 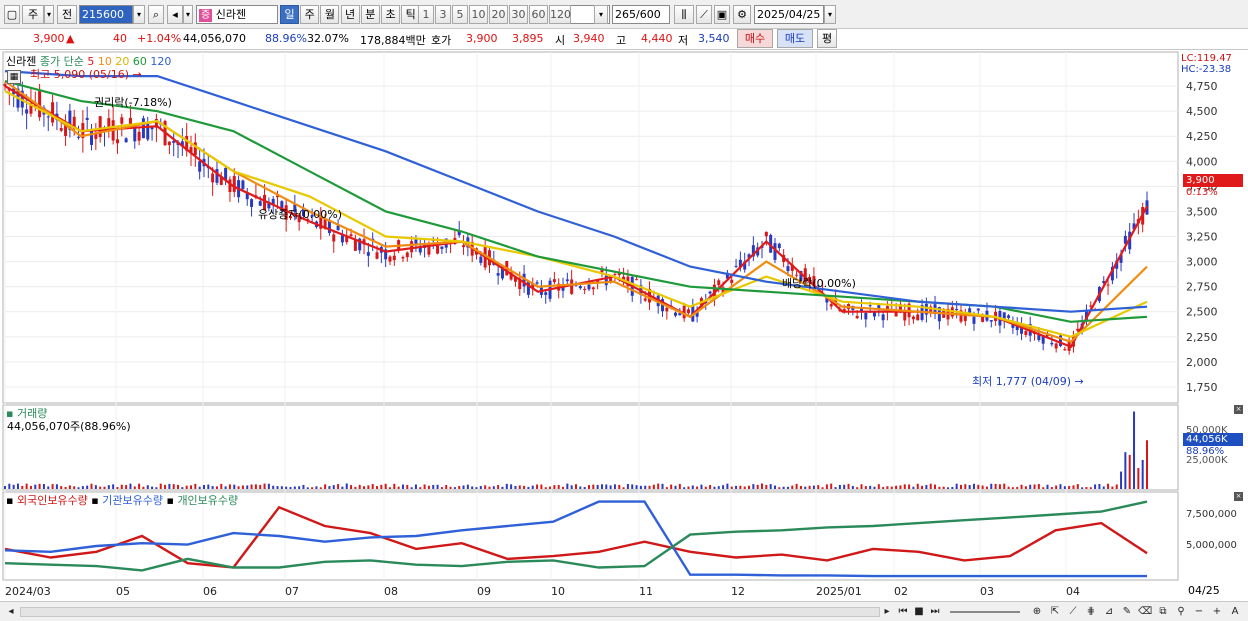 What do you see at coordinates (1055, 612) in the screenshot?
I see `cursor-icon: ⇱` at bounding box center [1055, 612].